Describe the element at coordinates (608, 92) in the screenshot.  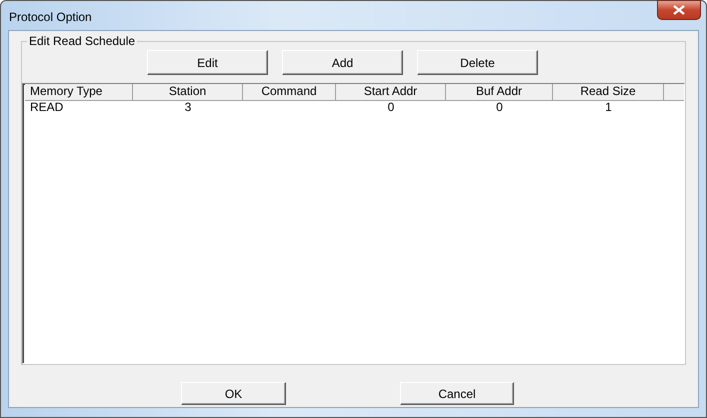
I see `column-header: Read Size` at that location.